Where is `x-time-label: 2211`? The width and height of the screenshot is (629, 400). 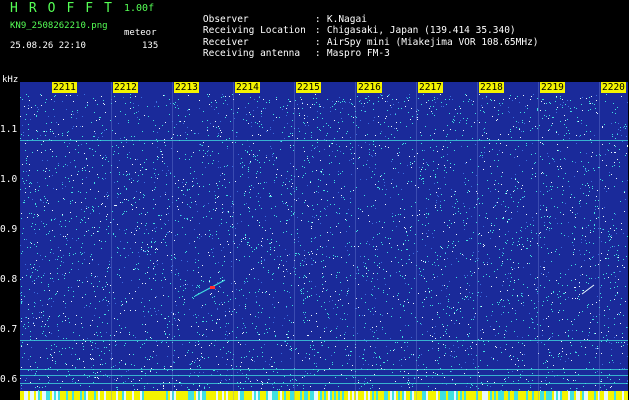
x-time-label: 2211 is located at coordinates (64, 87).